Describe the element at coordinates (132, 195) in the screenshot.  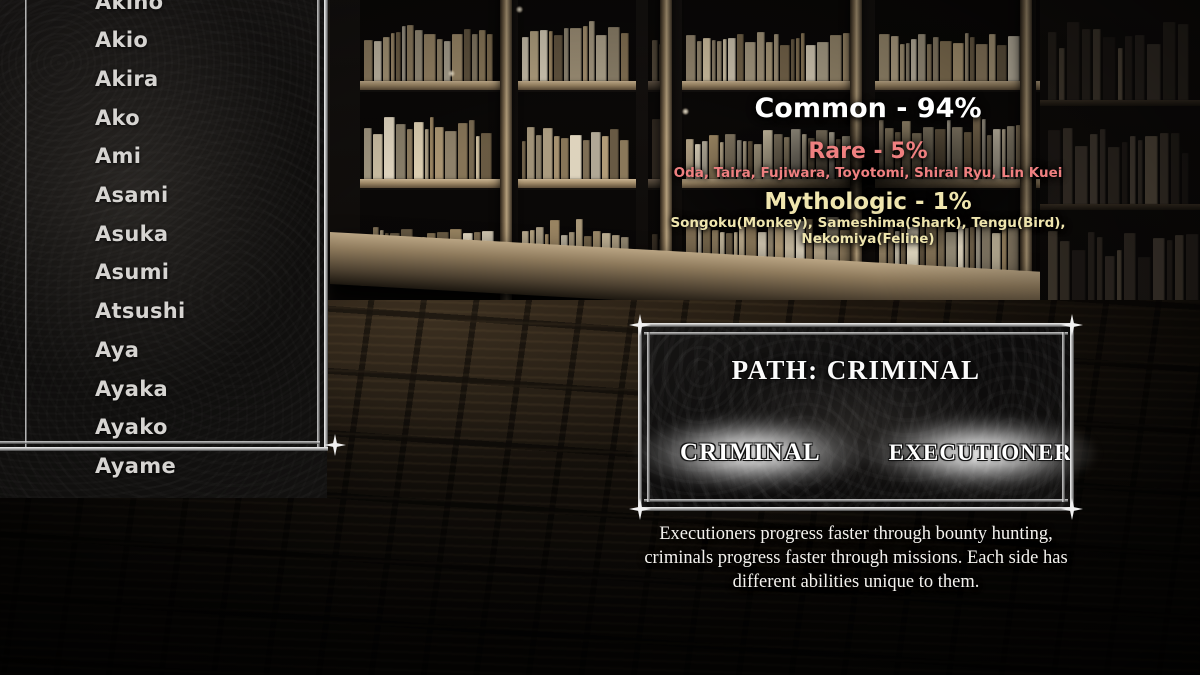
I see `name-list-item: Asami` at that location.